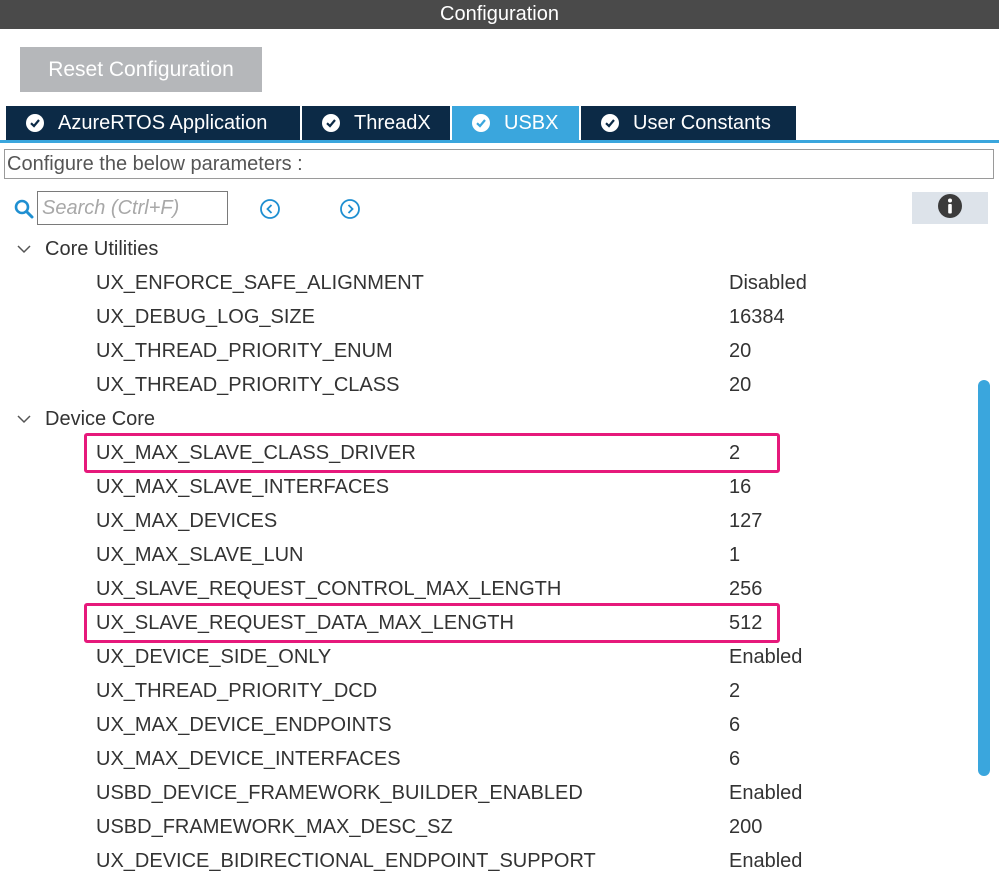 The width and height of the screenshot is (999, 886). What do you see at coordinates (487, 555) in the screenshot?
I see `param-row: UX_MAX_SLAVE_LUN 1` at bounding box center [487, 555].